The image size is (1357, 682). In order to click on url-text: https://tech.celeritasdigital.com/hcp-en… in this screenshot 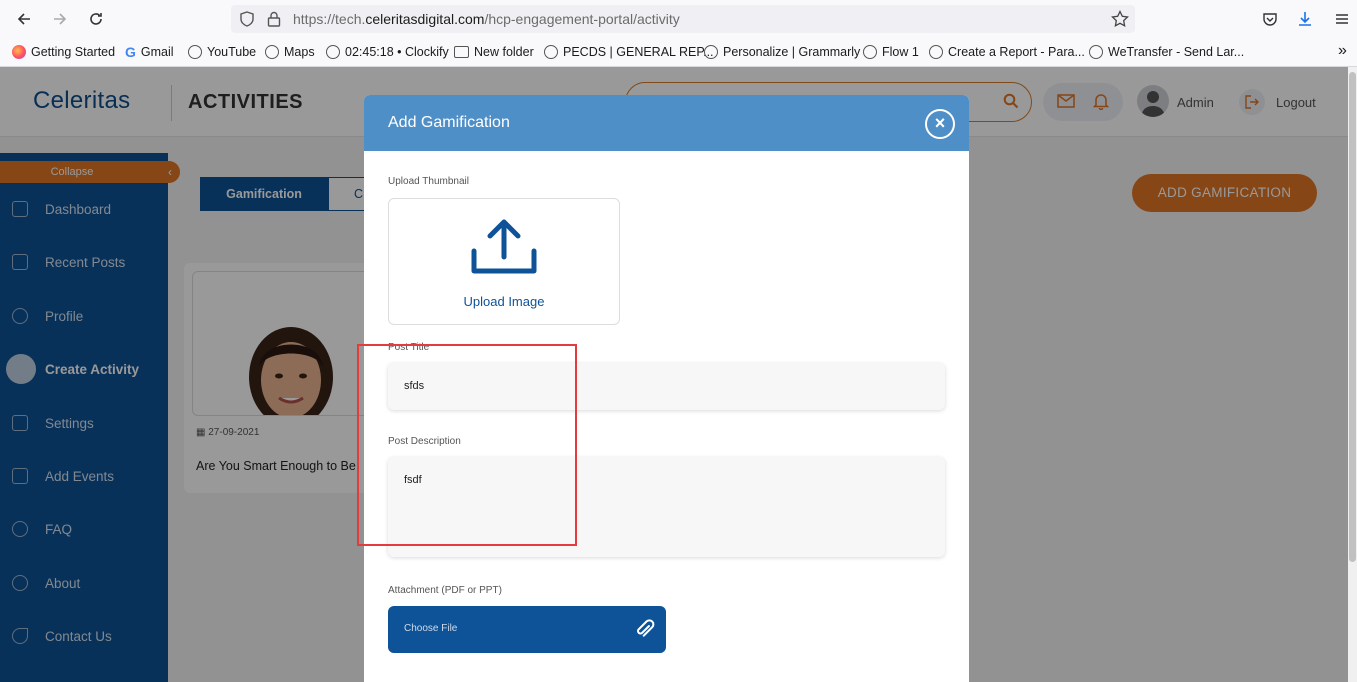, I will do `click(486, 19)`.